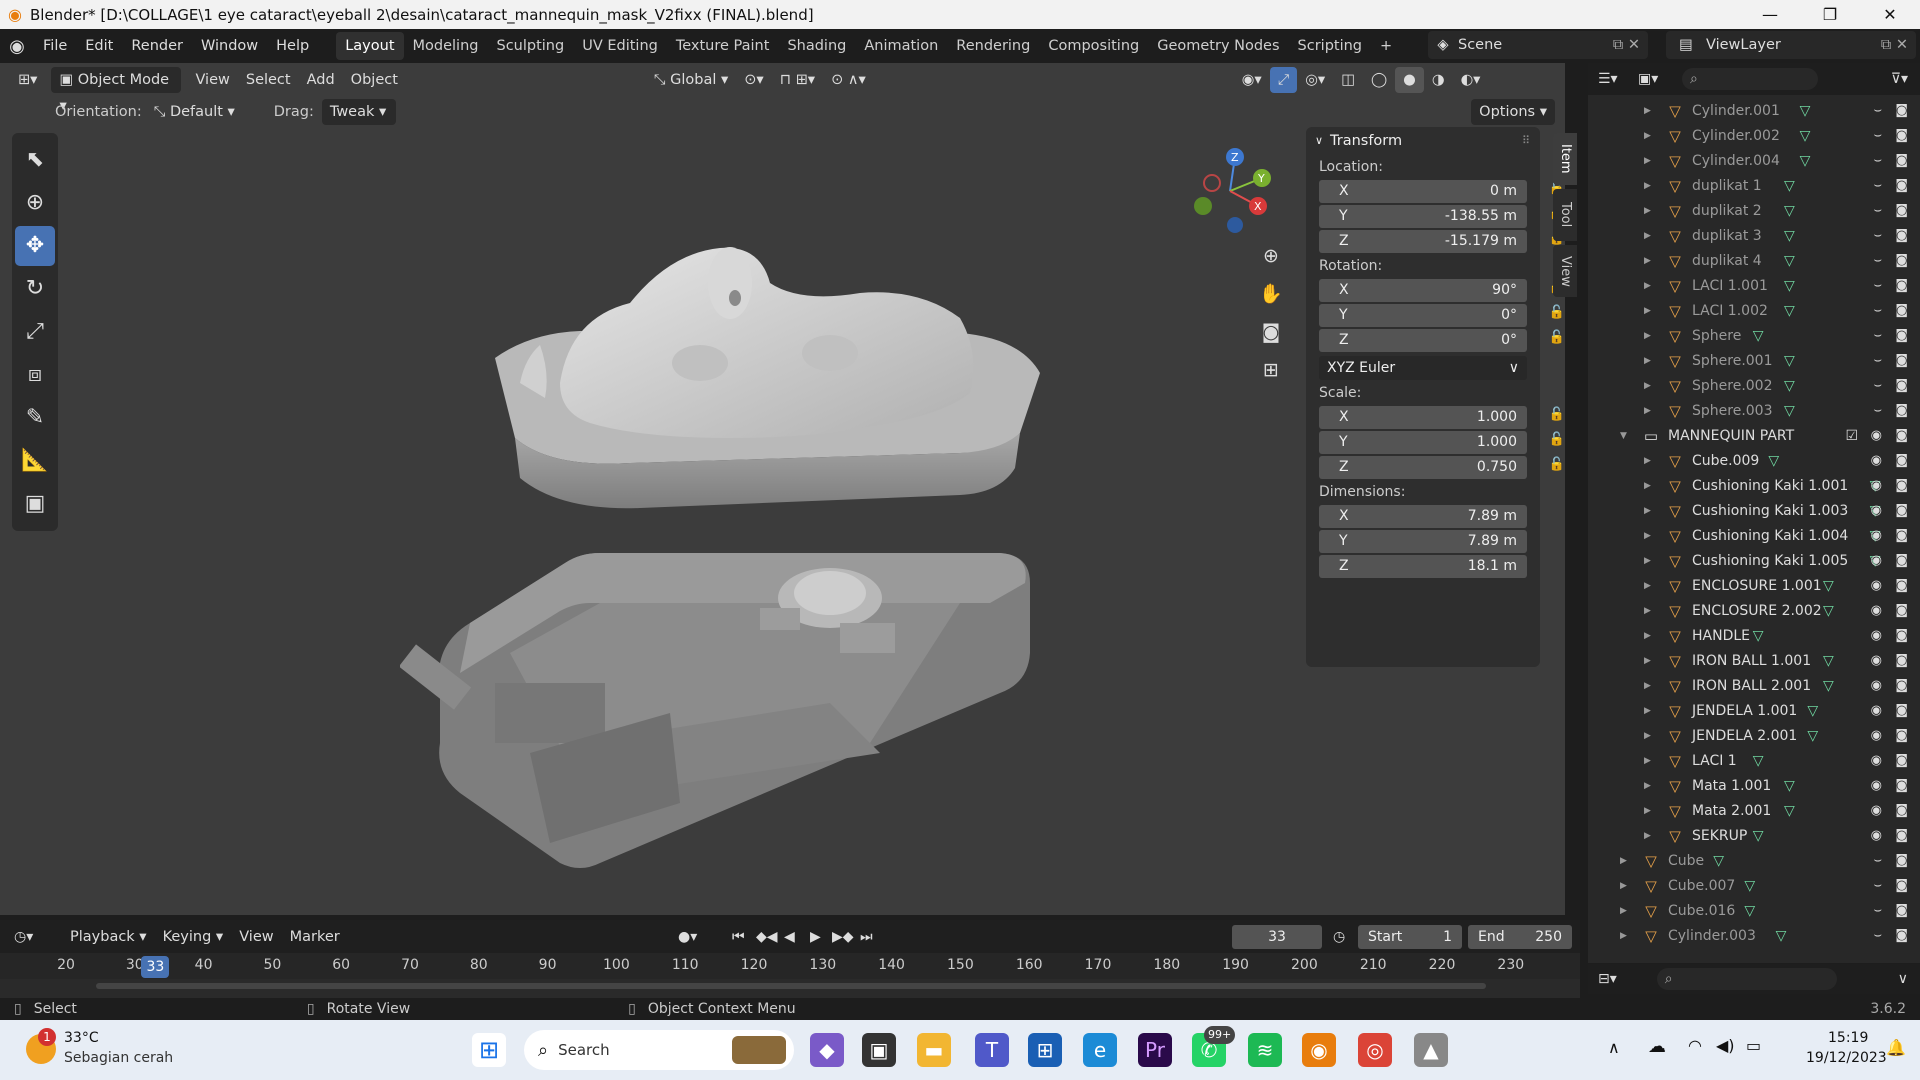  Describe the element at coordinates (691, 80) in the screenshot. I see `transform-orientation-selector: ⤡ Global ▾` at that location.